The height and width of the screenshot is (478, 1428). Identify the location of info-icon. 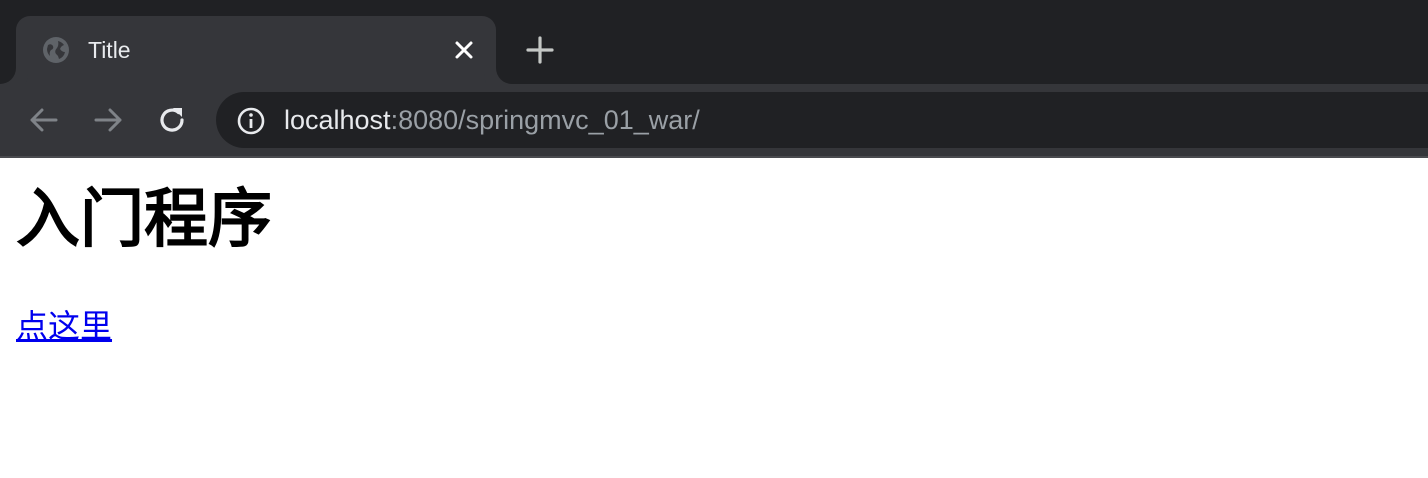
(251, 121).